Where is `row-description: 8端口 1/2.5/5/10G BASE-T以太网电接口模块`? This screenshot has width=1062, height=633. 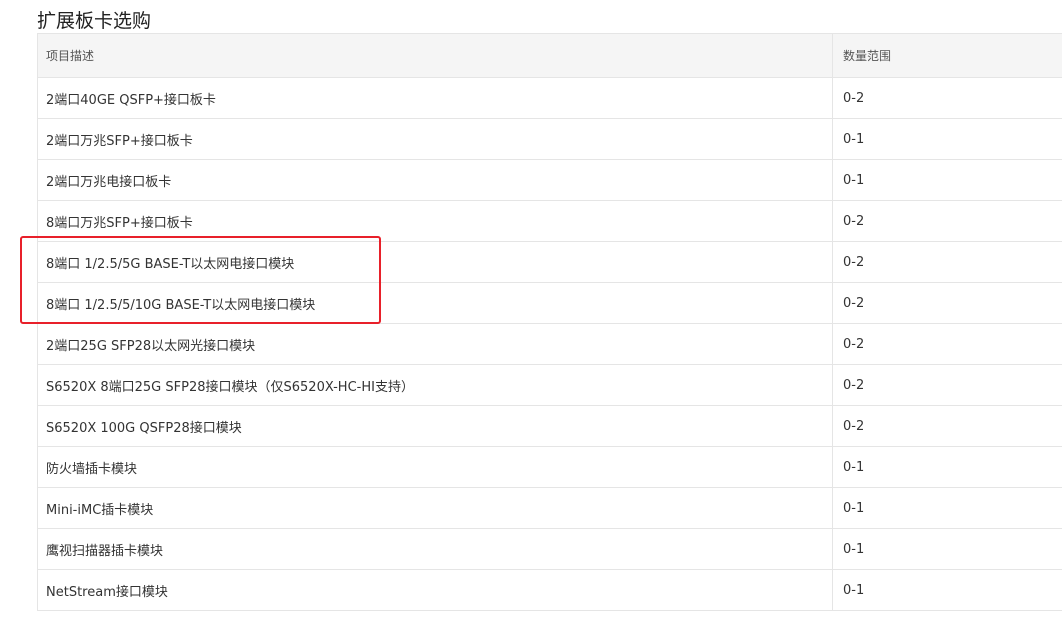
row-description: 8端口 1/2.5/5/10G BASE-T以太网电接口模块 is located at coordinates (435, 303).